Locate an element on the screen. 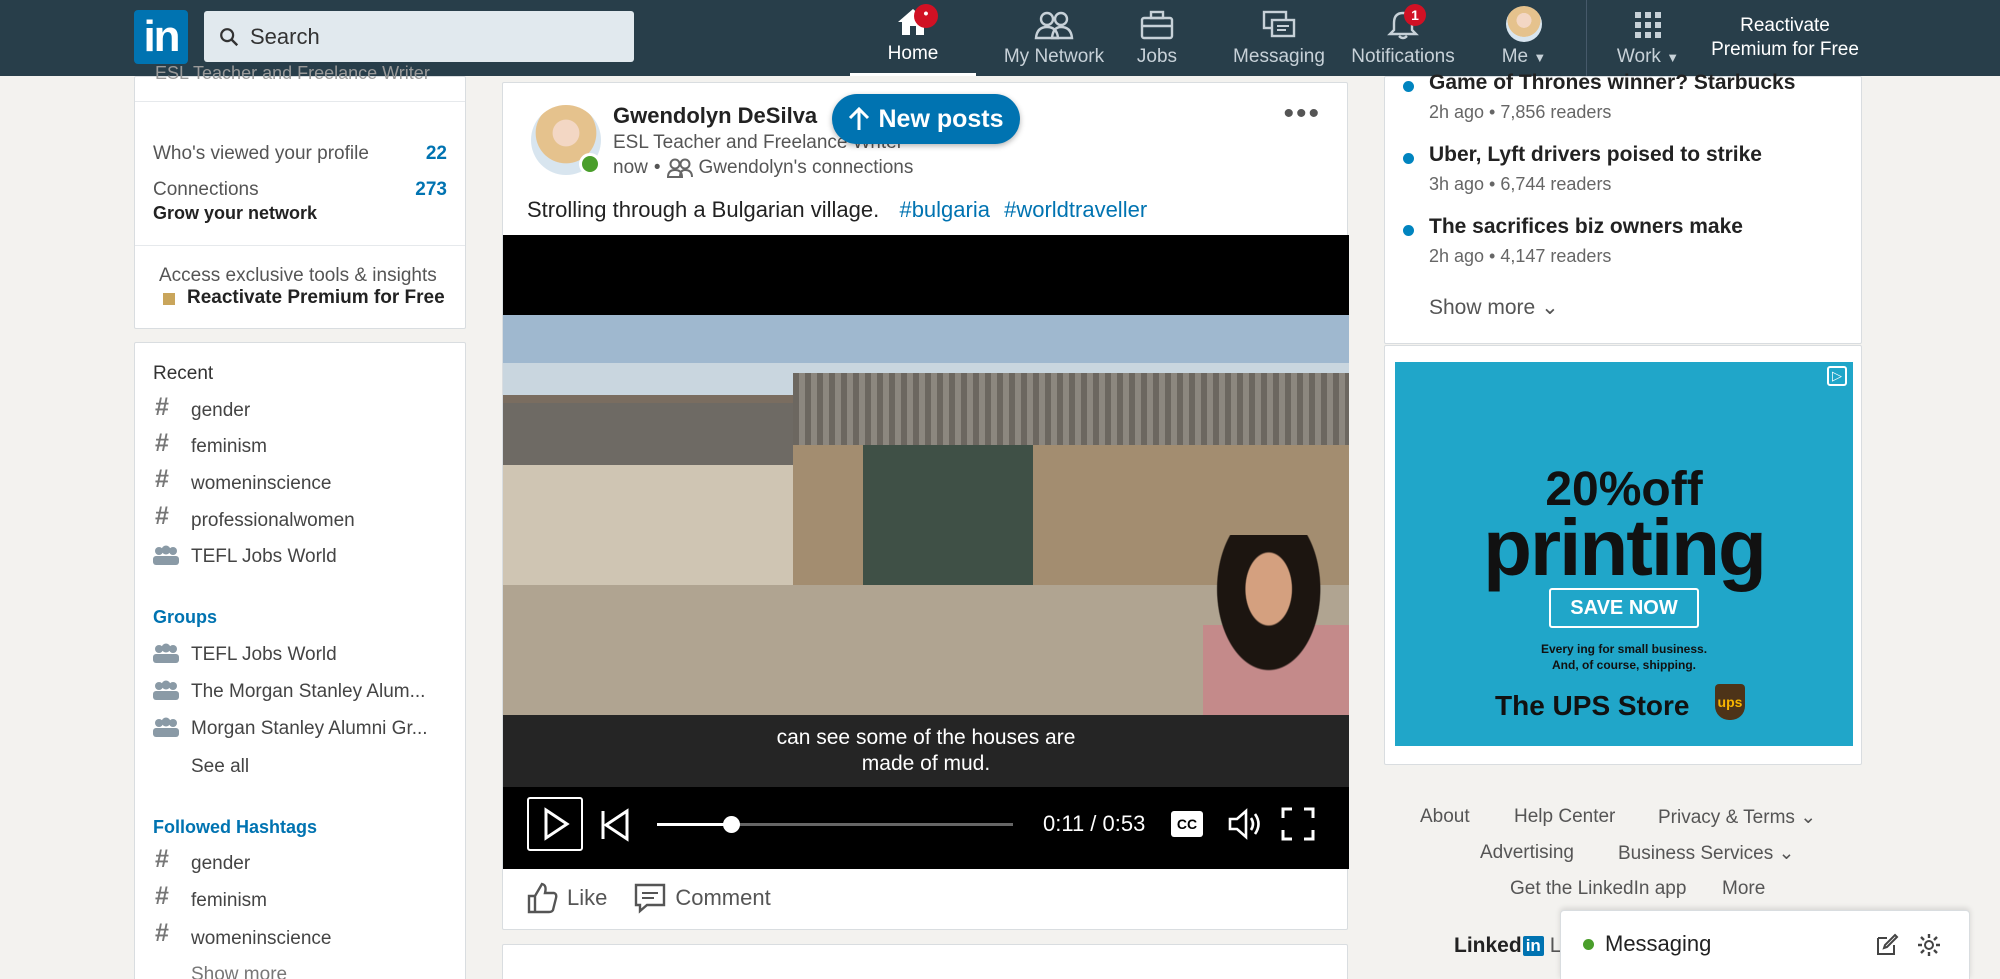 This screenshot has width=2000, height=979. premium-gold-icon is located at coordinates (169, 299).